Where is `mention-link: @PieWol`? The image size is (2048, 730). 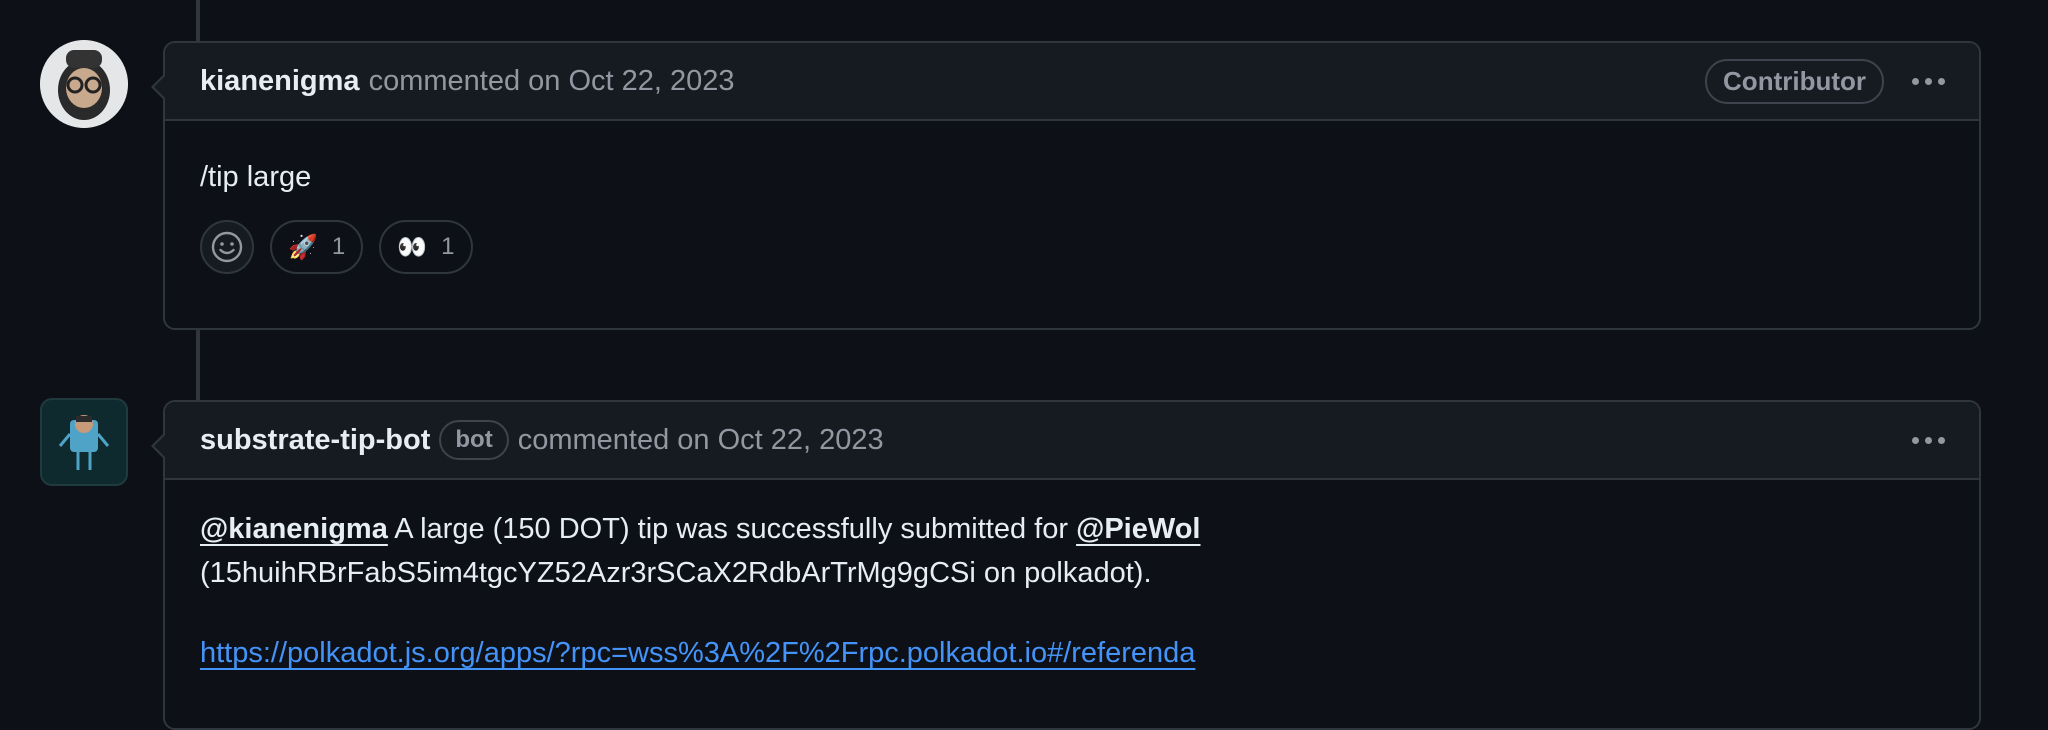 mention-link: @PieWol is located at coordinates (1138, 529).